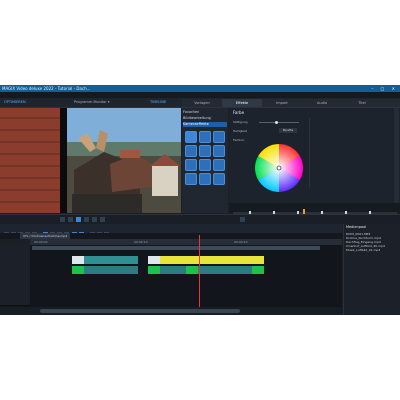  What do you see at coordinates (288, 130) in the screenshot?
I see `pipette-button: Pipette` at bounding box center [288, 130].